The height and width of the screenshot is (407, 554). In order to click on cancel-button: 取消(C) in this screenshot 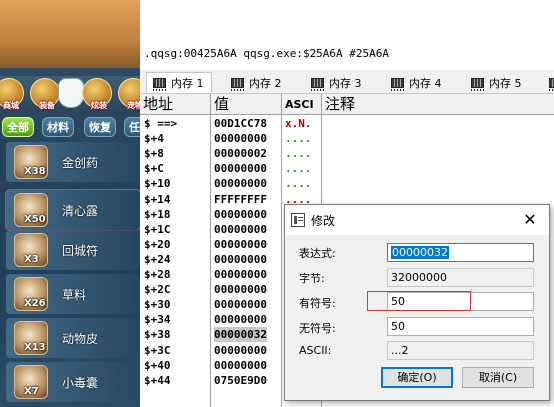, I will do `click(498, 377)`.